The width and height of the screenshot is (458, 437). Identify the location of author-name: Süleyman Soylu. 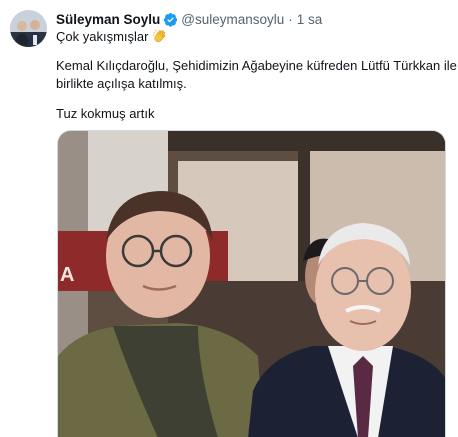
(108, 19).